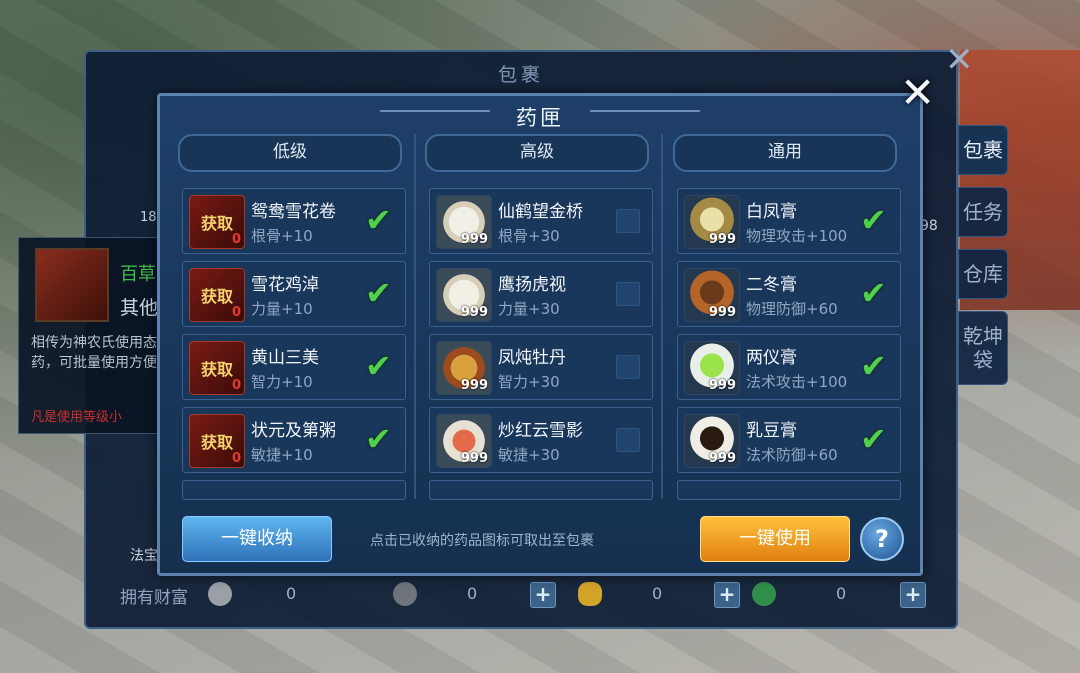 The image size is (1080, 673). I want to click on tab-task: 任务, so click(983, 212).